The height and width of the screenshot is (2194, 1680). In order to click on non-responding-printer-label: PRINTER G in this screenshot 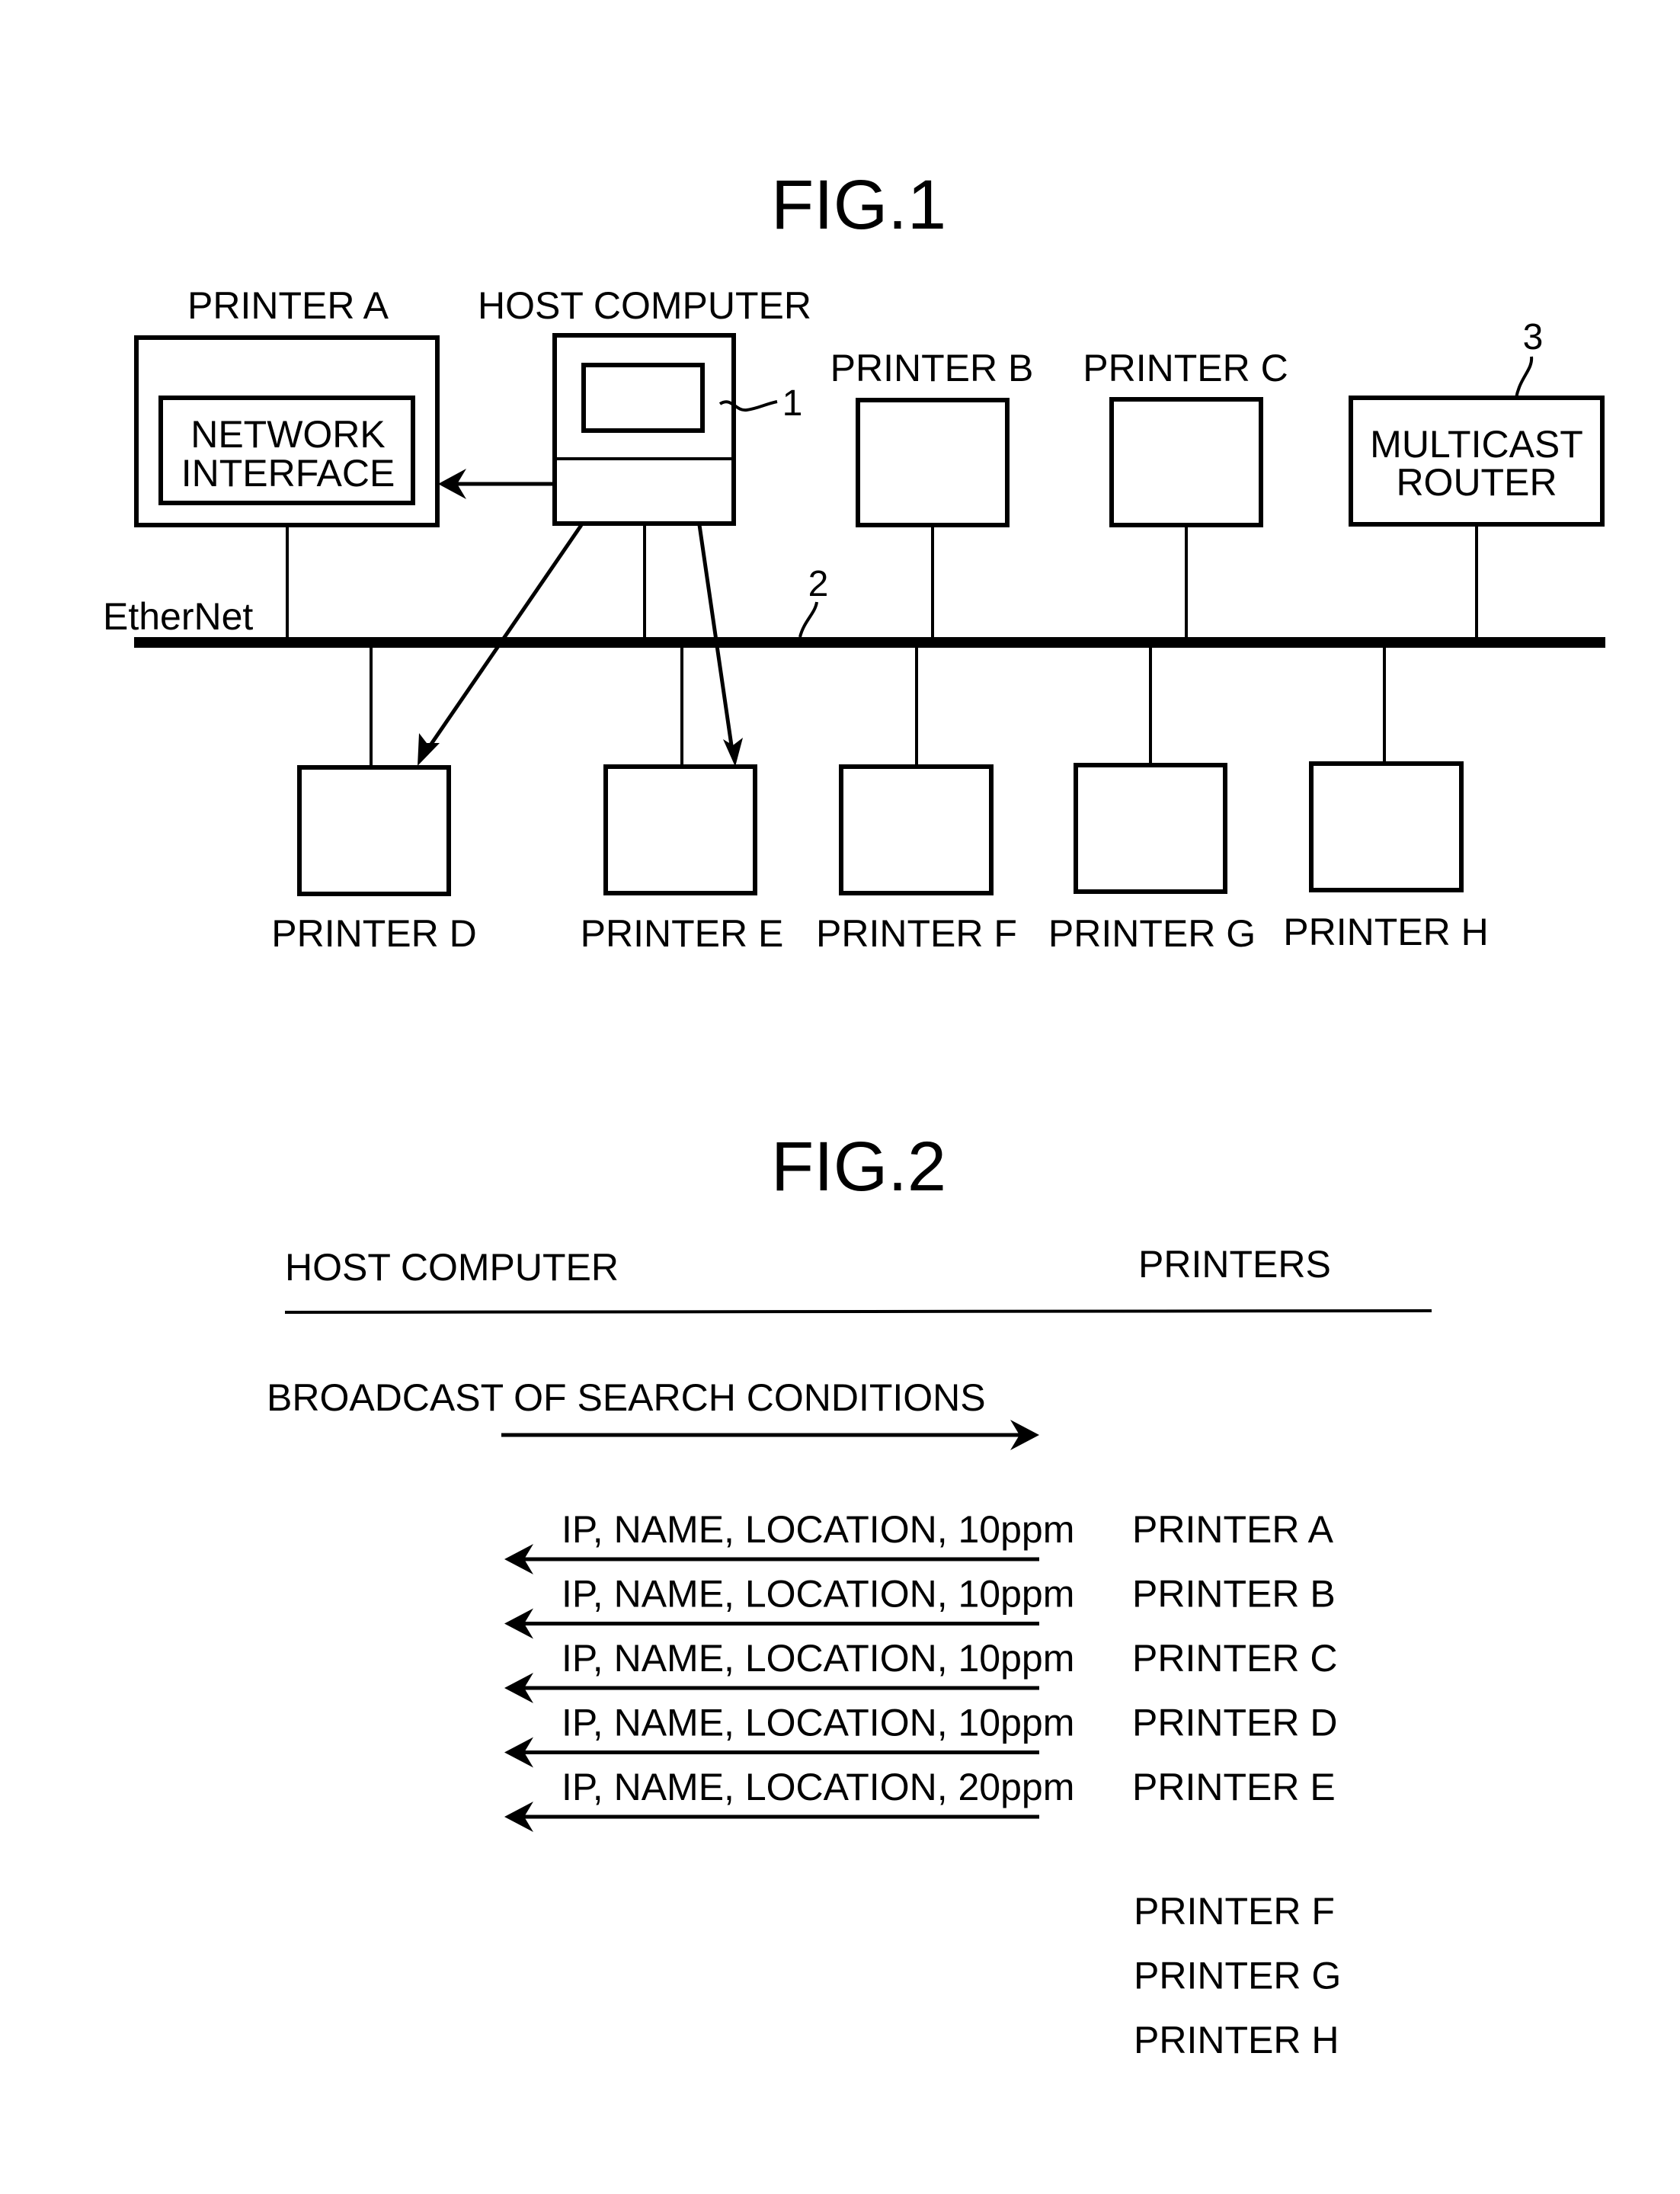, I will do `click(1237, 1976)`.